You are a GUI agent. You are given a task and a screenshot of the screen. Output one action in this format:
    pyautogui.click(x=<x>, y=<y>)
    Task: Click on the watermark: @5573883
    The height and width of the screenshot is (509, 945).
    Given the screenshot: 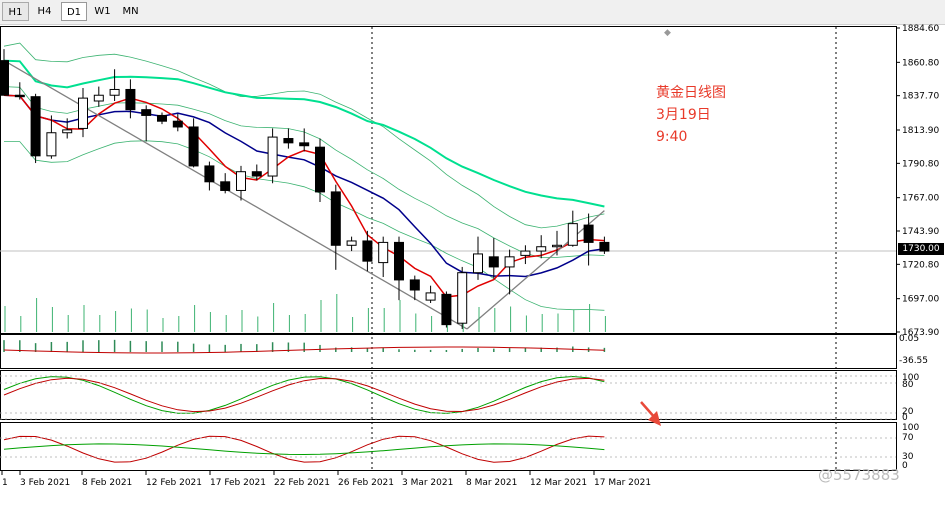 What is the action you would take?
    pyautogui.click(x=859, y=475)
    